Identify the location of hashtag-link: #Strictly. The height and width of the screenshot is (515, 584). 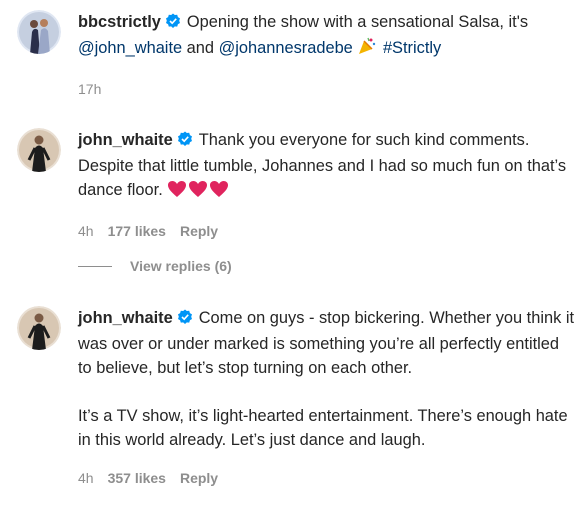
(412, 48).